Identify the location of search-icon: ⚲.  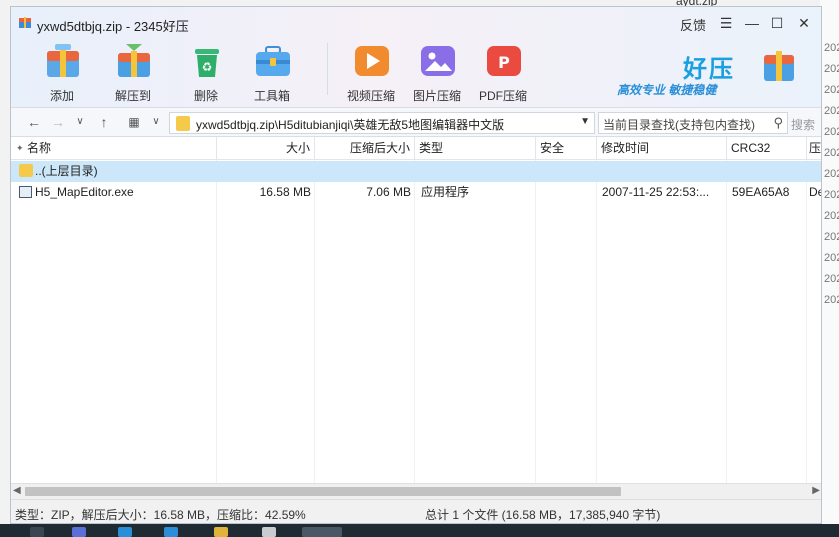
(778, 123).